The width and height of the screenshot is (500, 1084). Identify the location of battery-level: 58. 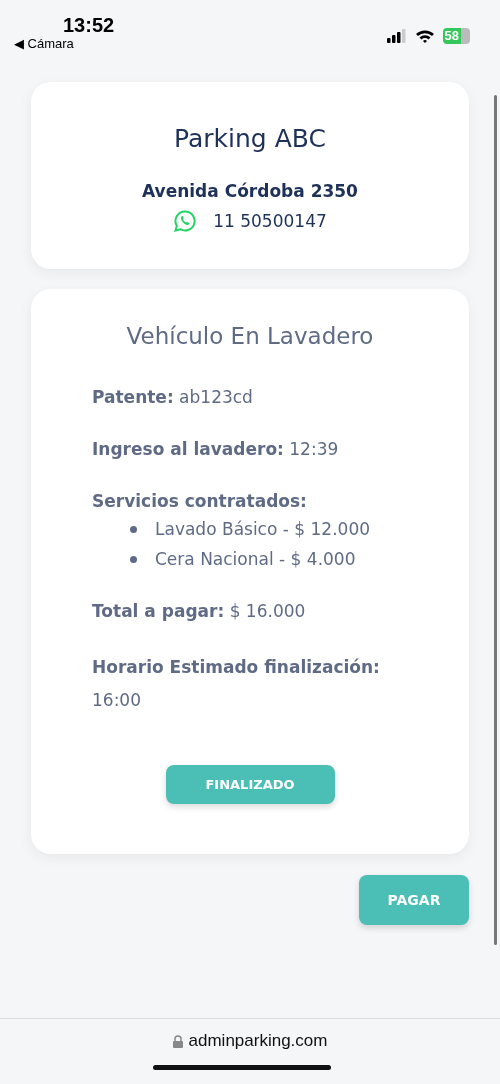
(451, 36).